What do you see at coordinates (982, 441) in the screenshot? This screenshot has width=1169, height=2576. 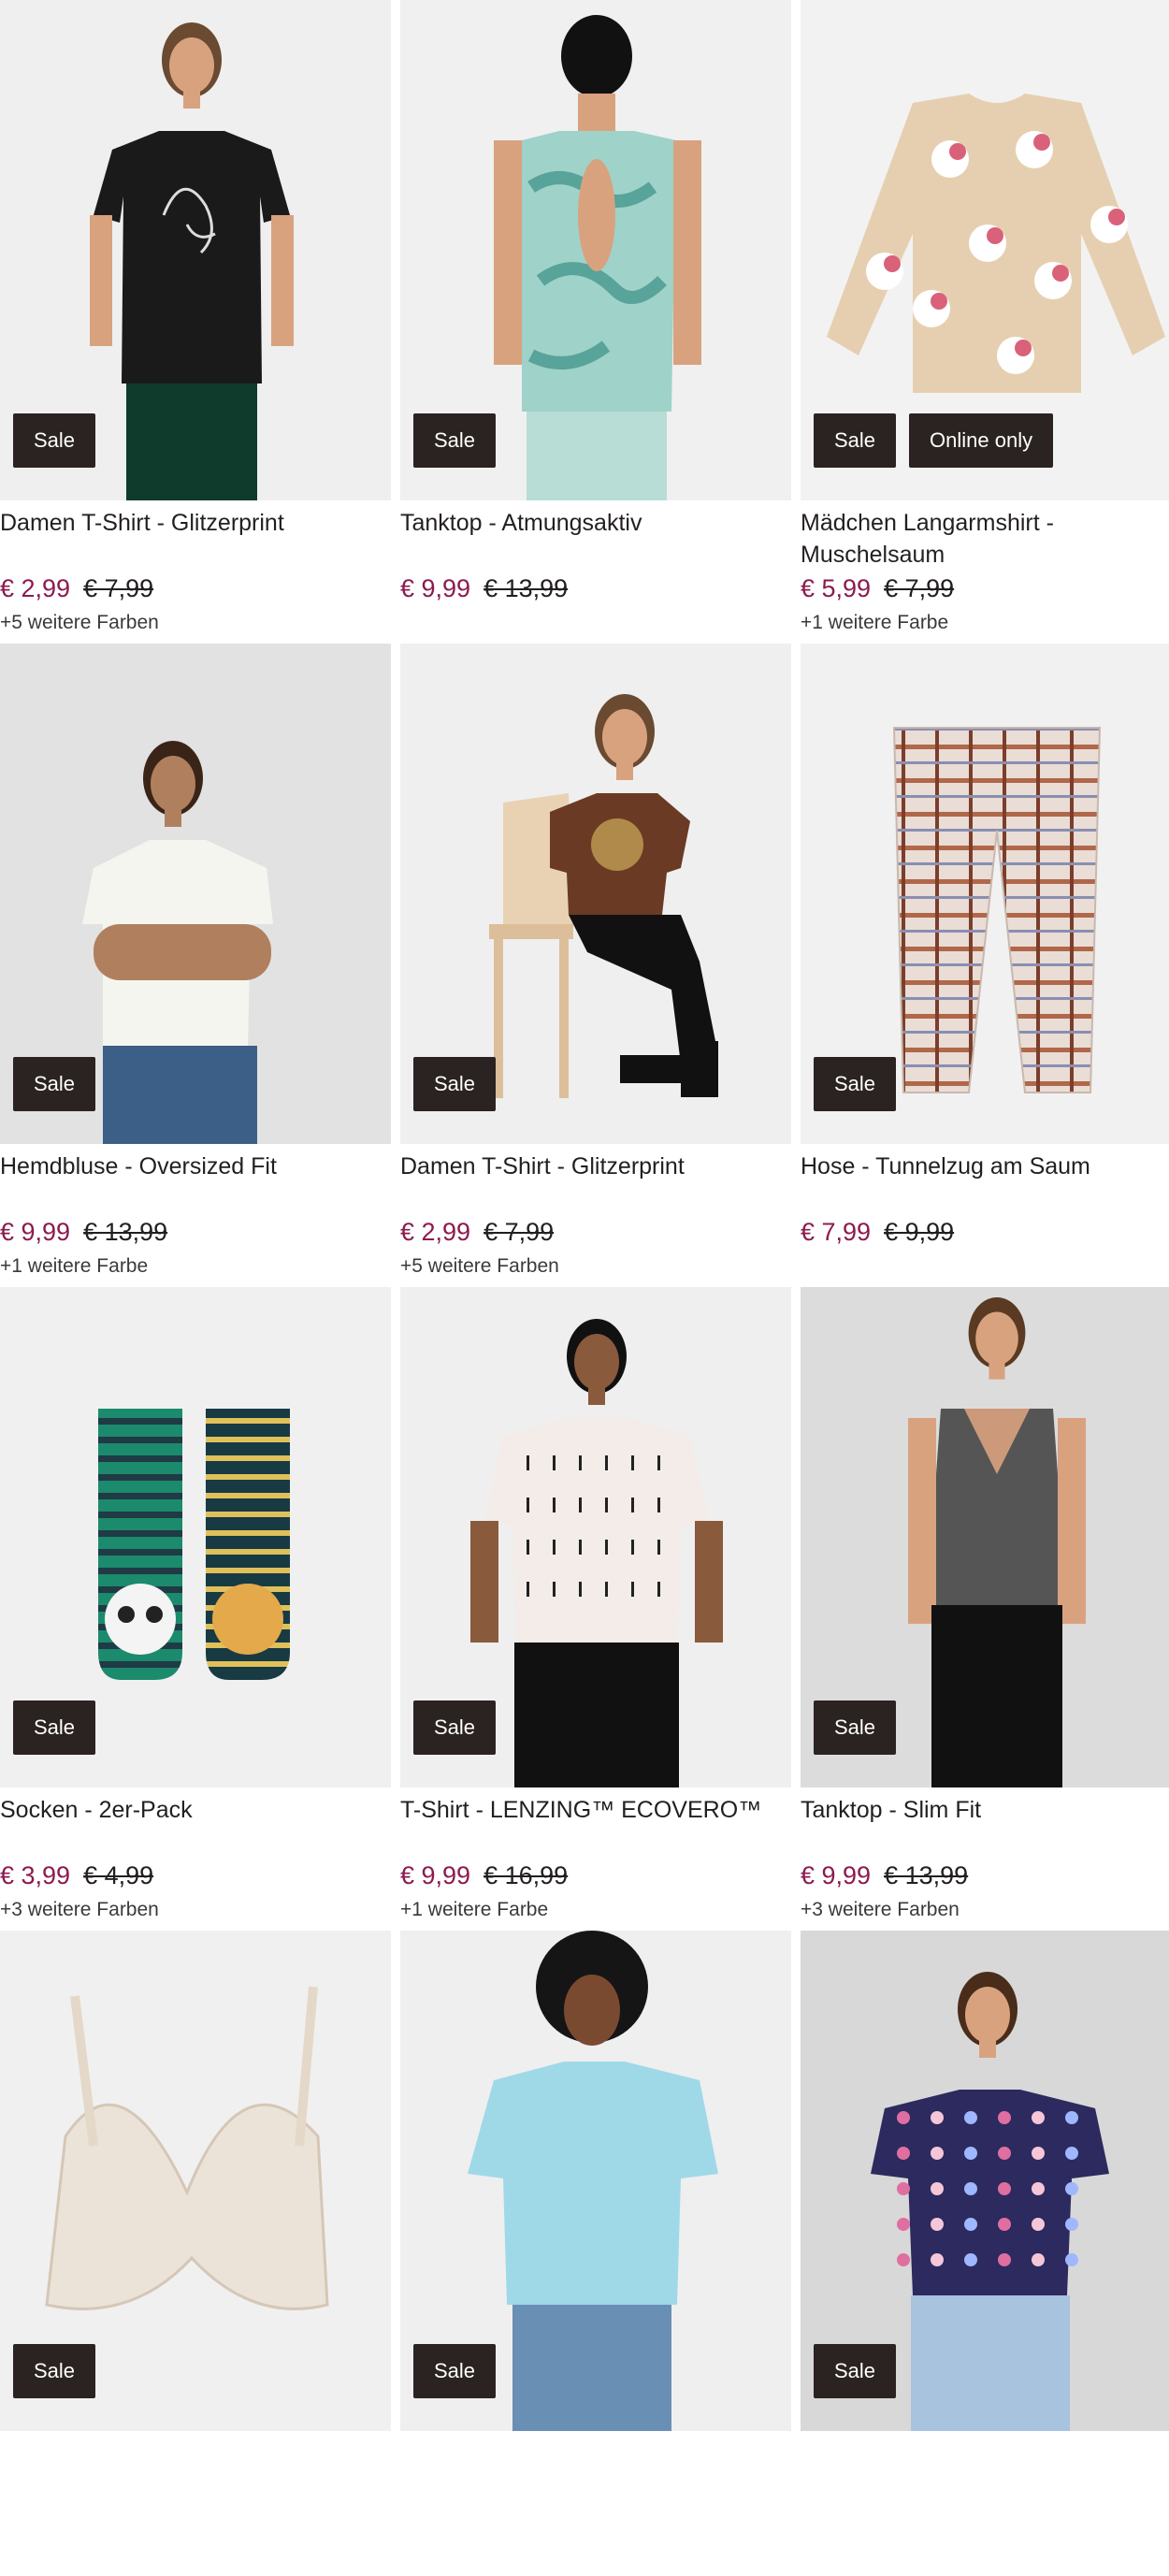 I see `online-only-badge: Online only` at bounding box center [982, 441].